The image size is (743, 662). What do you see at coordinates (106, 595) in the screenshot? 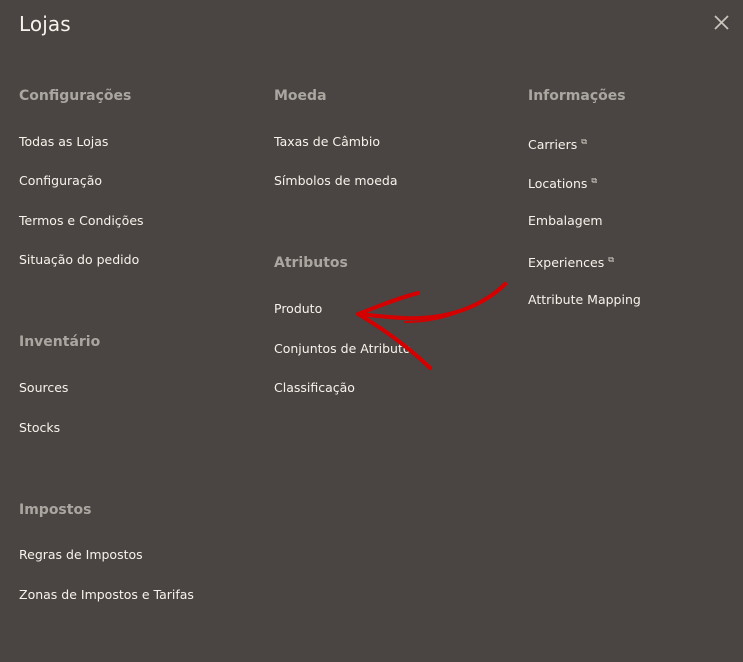
I see `menu-link-zonas-de-impostos-e-tarifas: Zonas de Impostos e Tarifas` at bounding box center [106, 595].